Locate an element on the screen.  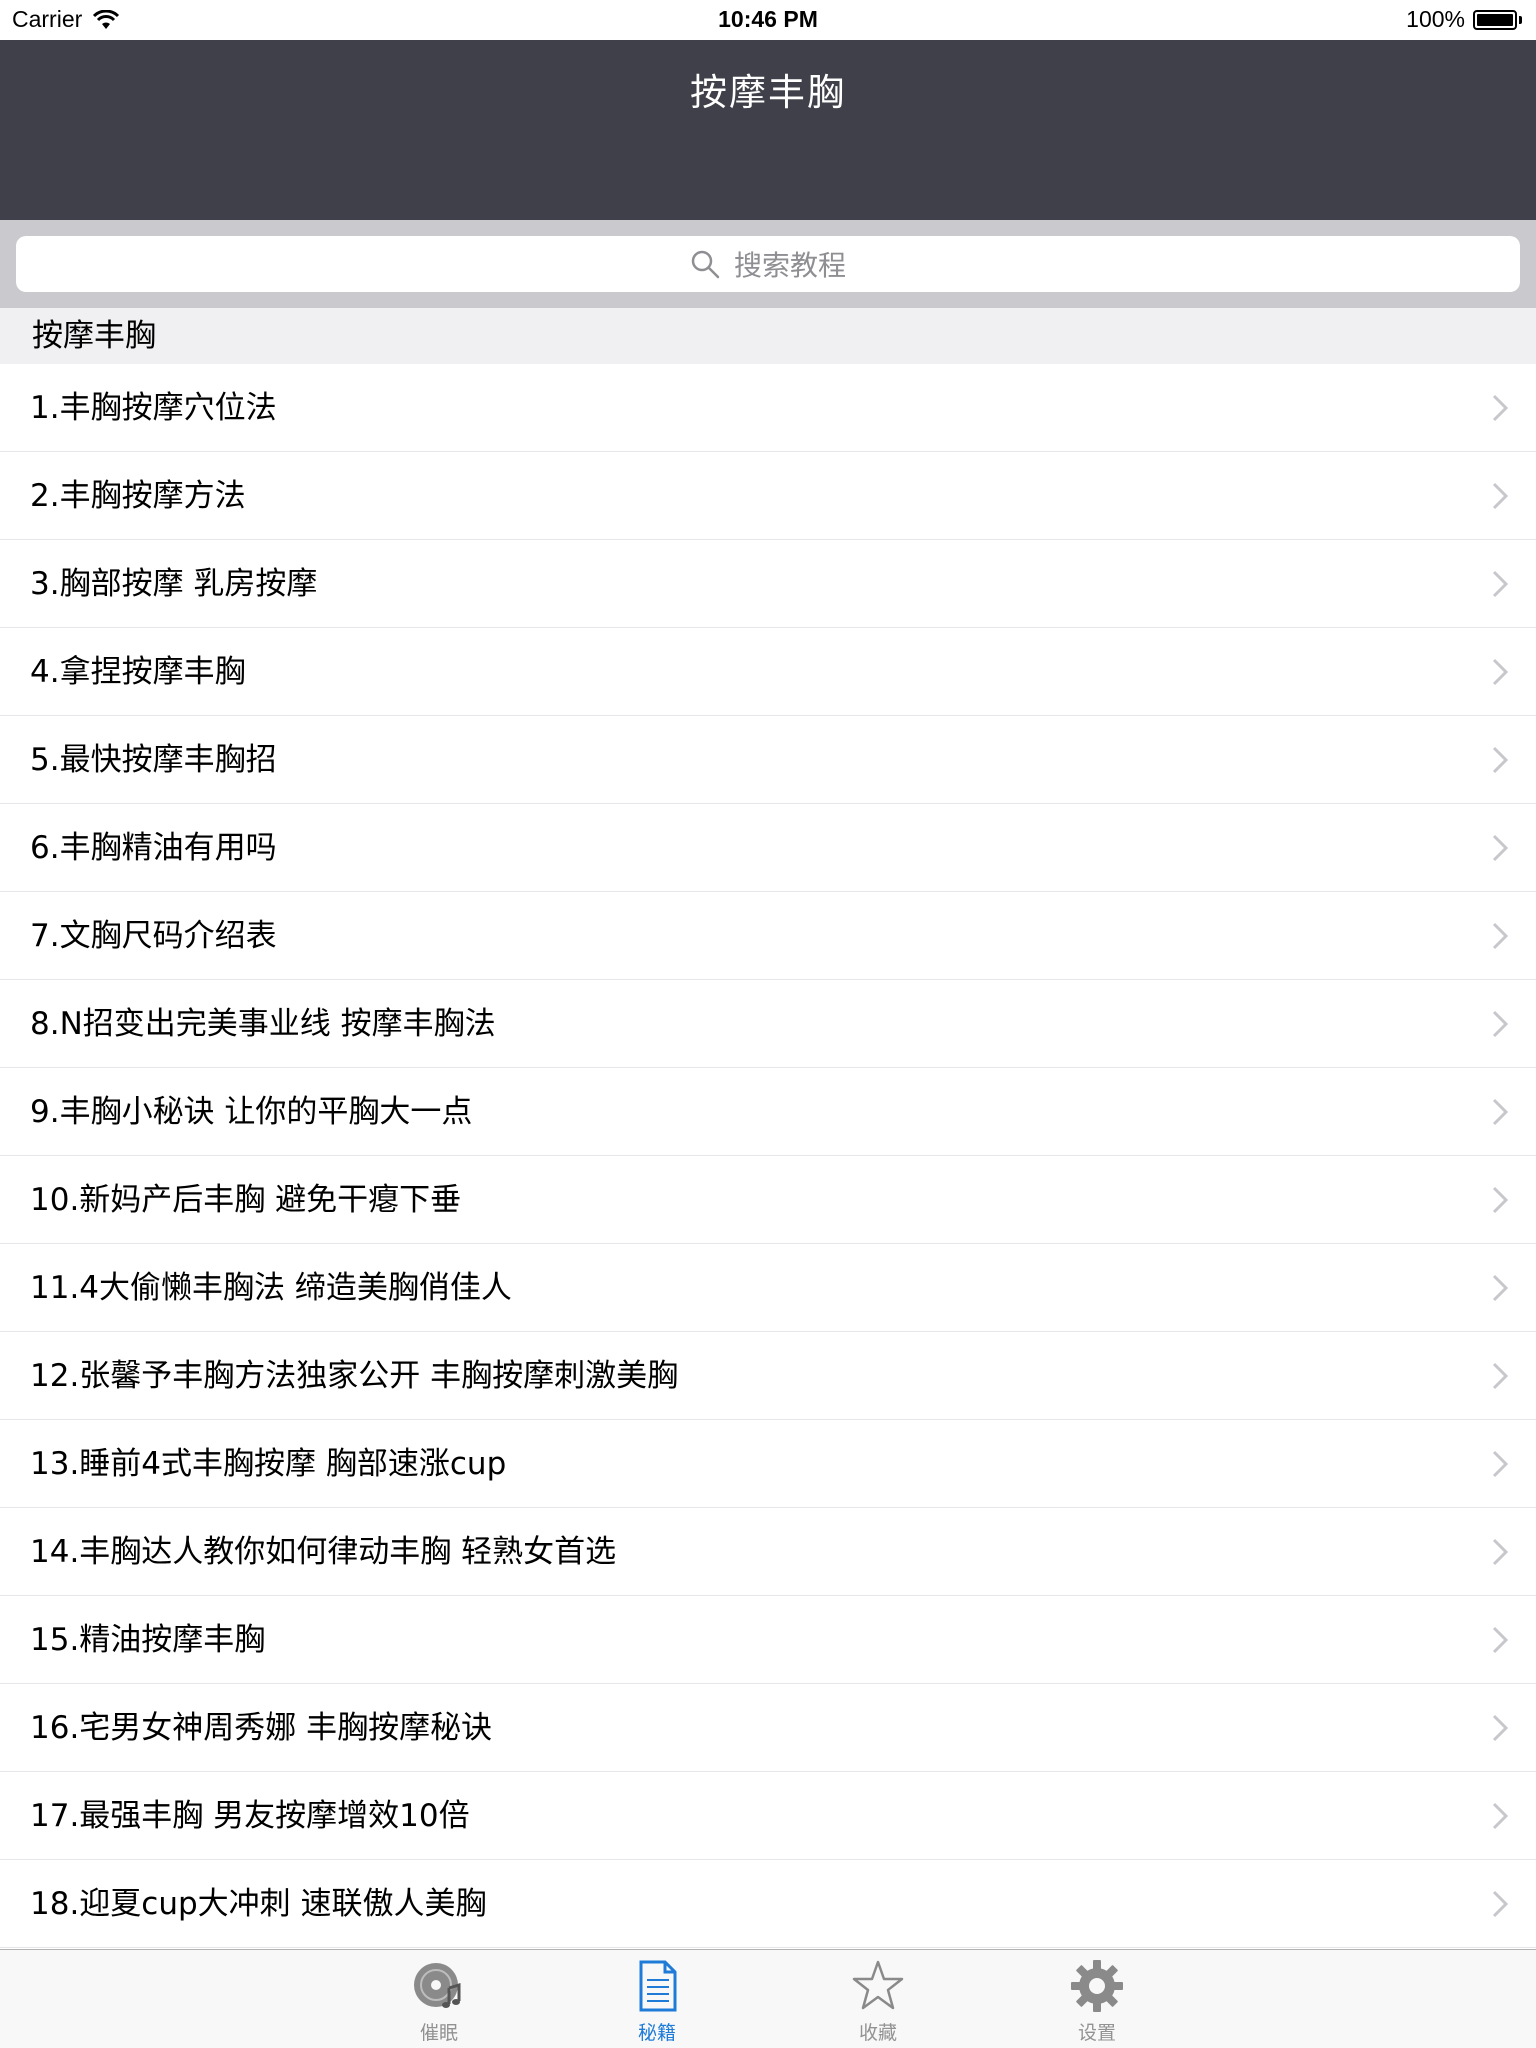
list-item-label: 9.丰胸小秘诀 让你的平胸大一点 is located at coordinates (251, 1112).